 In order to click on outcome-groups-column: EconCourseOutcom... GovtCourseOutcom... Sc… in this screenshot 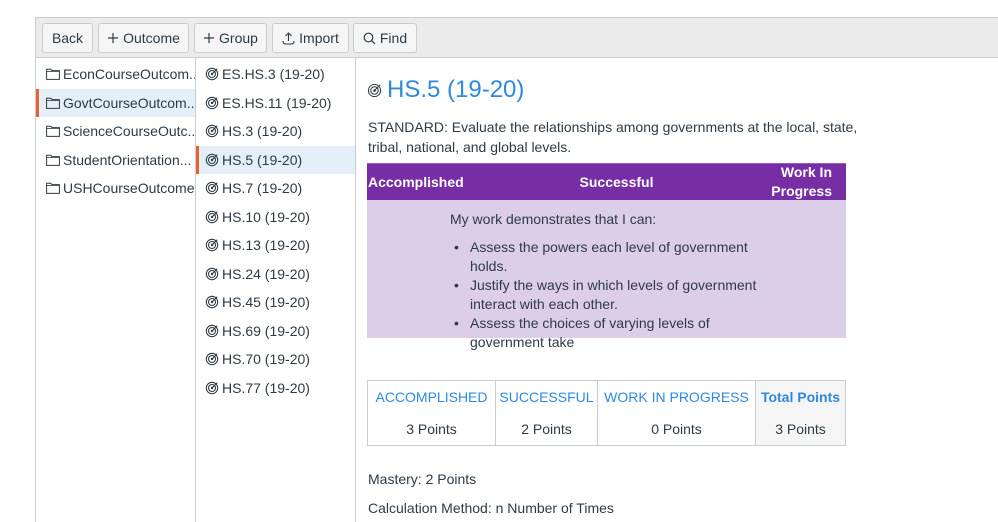, I will do `click(116, 290)`.